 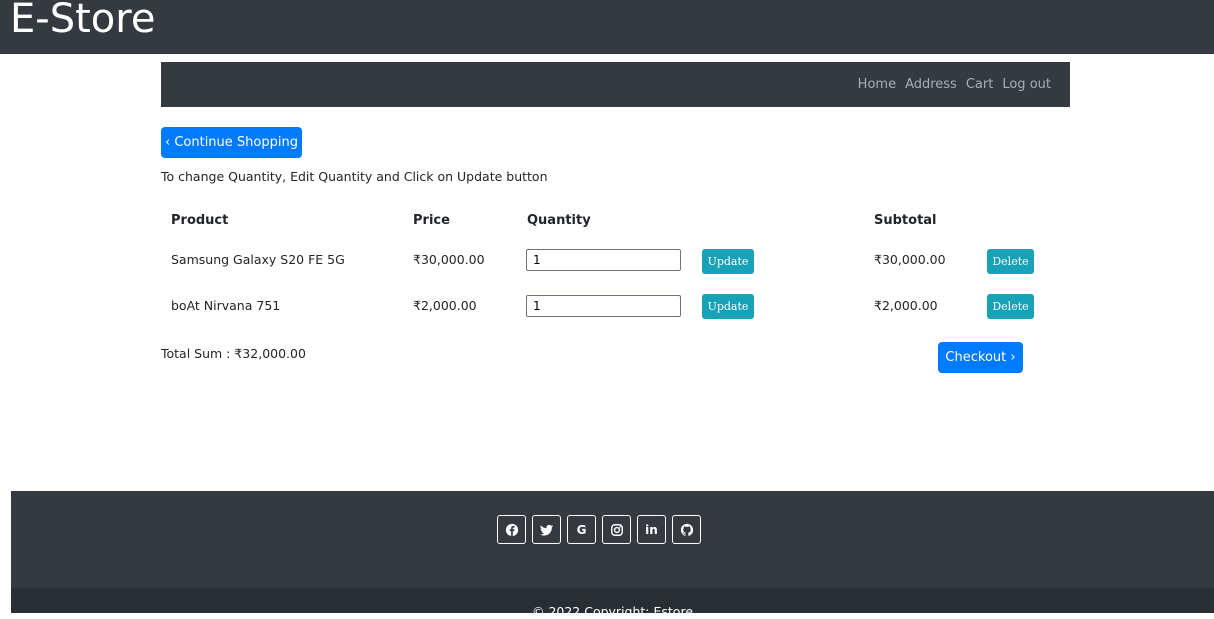 I want to click on navbar: Home Address Cart Log out, so click(x=615, y=84).